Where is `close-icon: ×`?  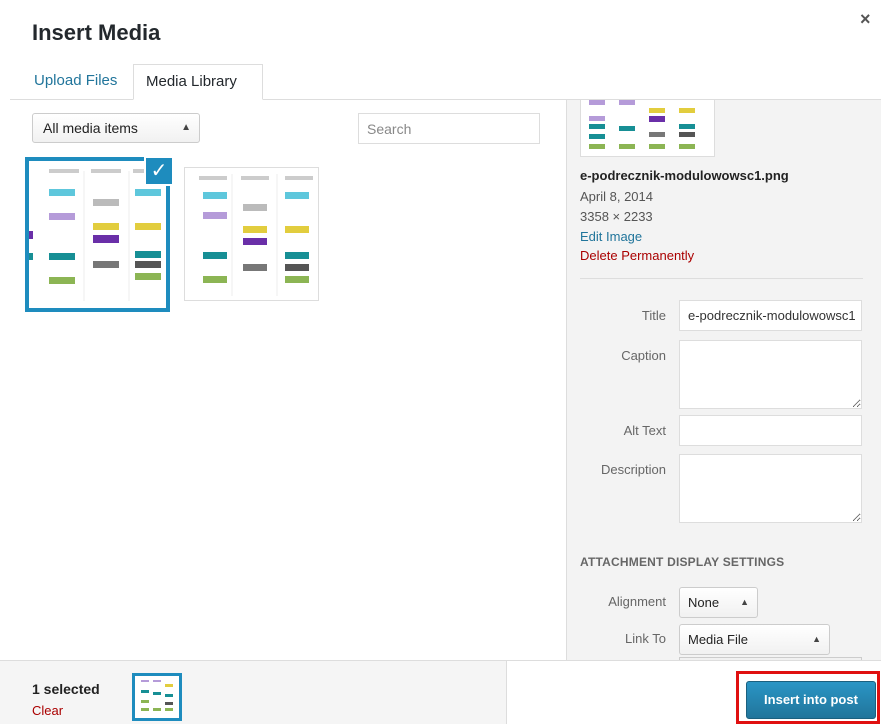
close-icon: × is located at coordinates (865, 19).